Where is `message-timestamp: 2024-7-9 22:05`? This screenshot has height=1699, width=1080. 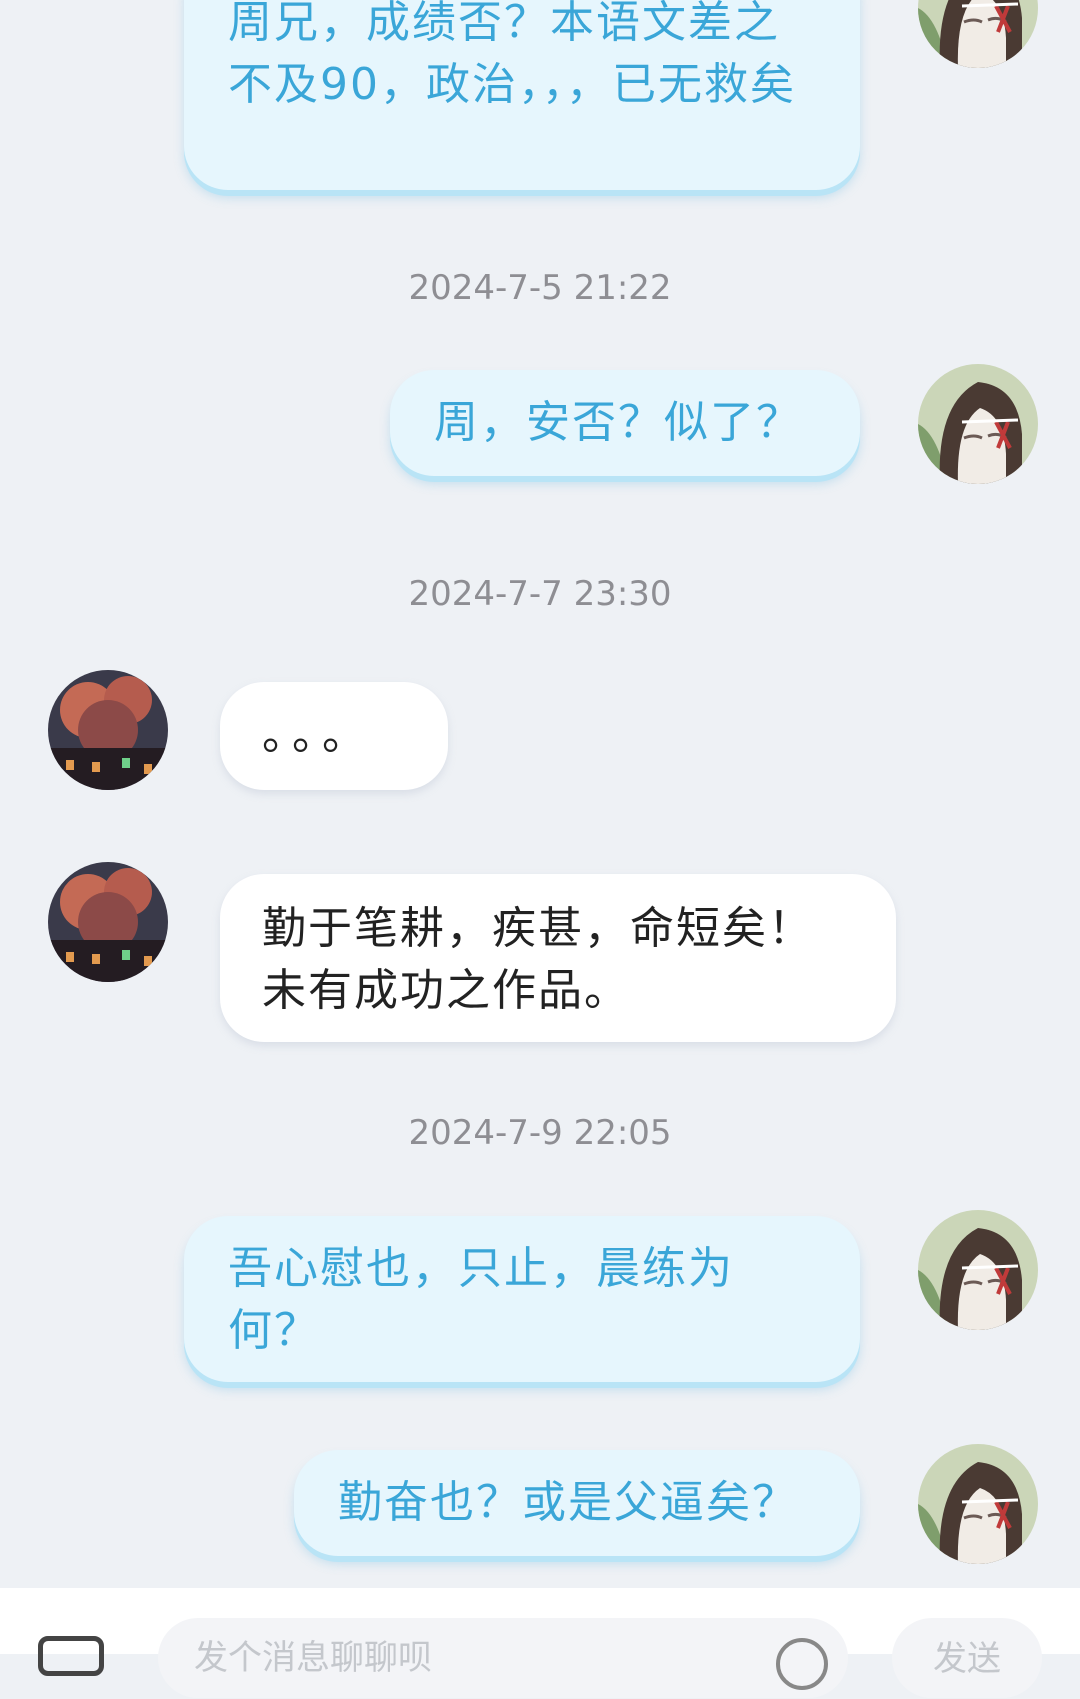 message-timestamp: 2024-7-9 22:05 is located at coordinates (540, 1133).